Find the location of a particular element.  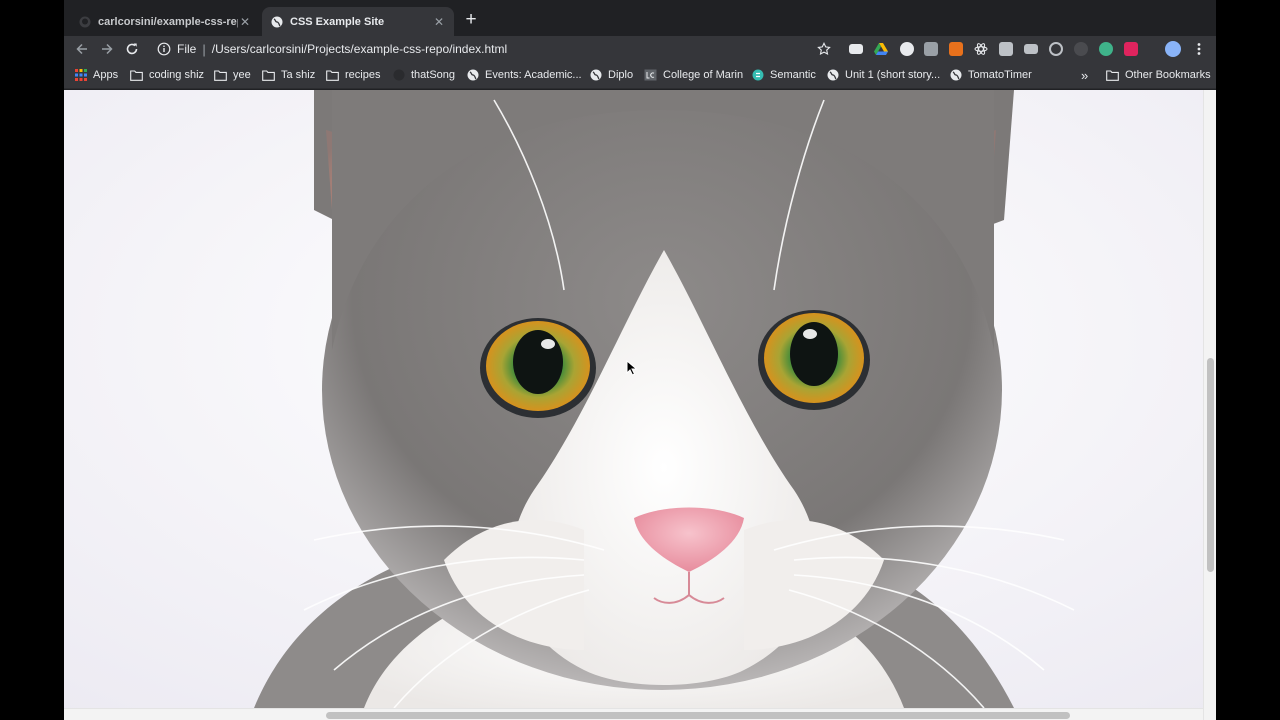

tab-css-example-site: CSS Example Site ✕ is located at coordinates (358, 21).